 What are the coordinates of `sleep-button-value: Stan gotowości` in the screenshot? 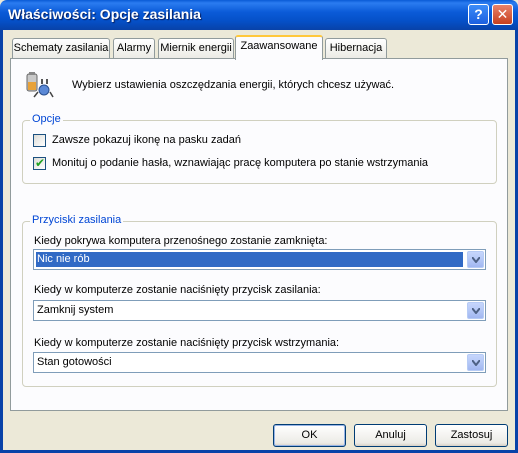 It's located at (74, 362).